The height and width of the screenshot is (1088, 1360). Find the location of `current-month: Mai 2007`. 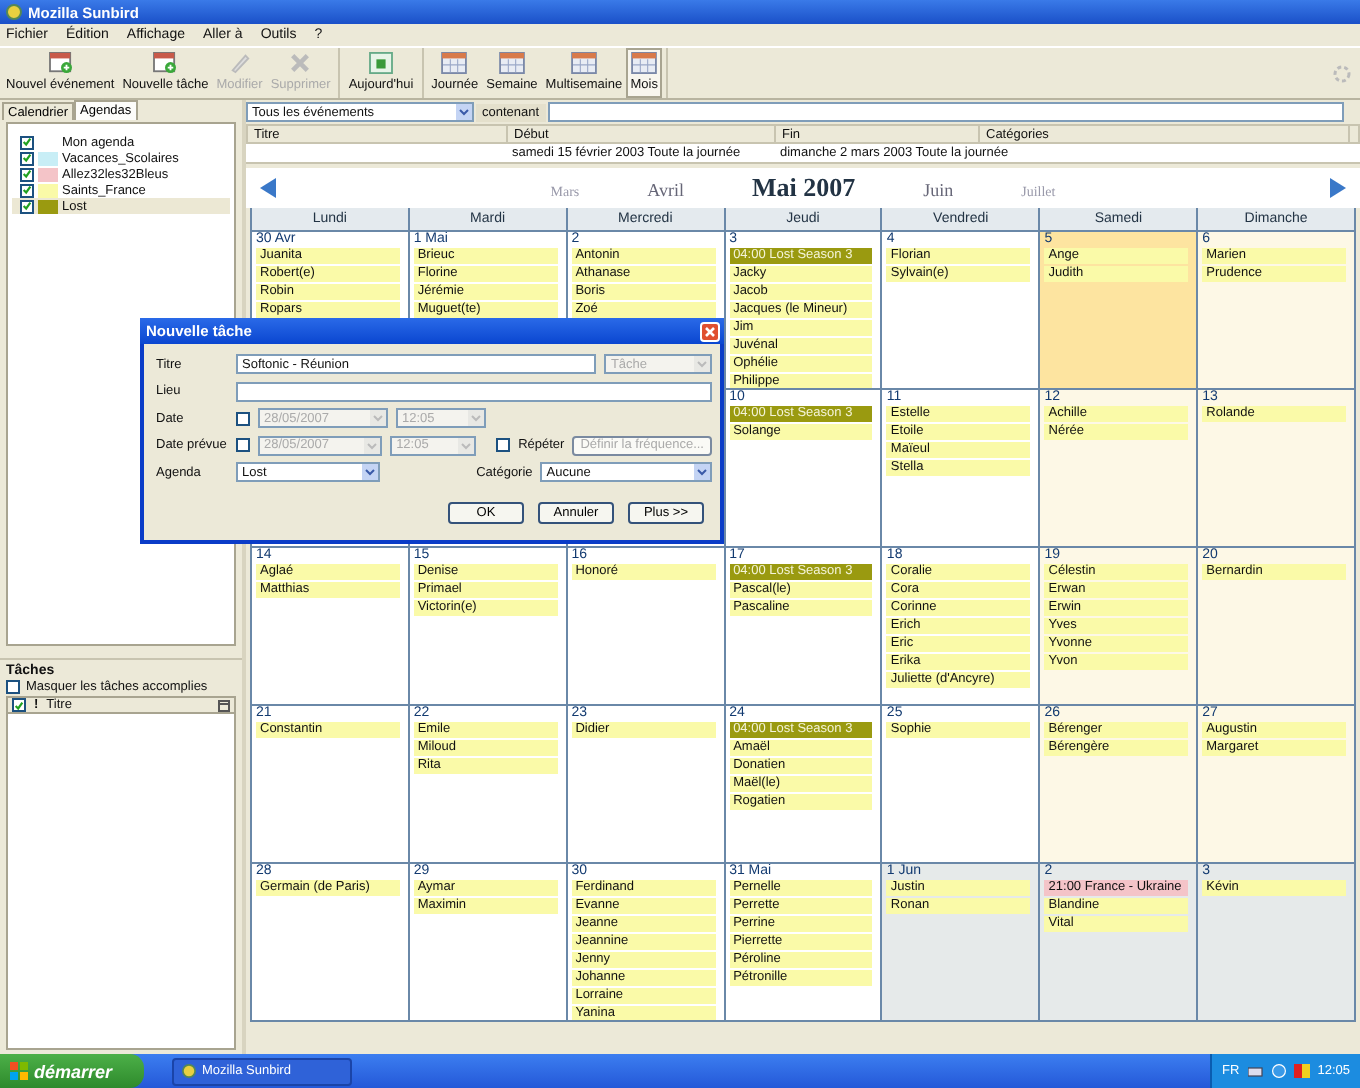

current-month: Mai 2007 is located at coordinates (803, 188).